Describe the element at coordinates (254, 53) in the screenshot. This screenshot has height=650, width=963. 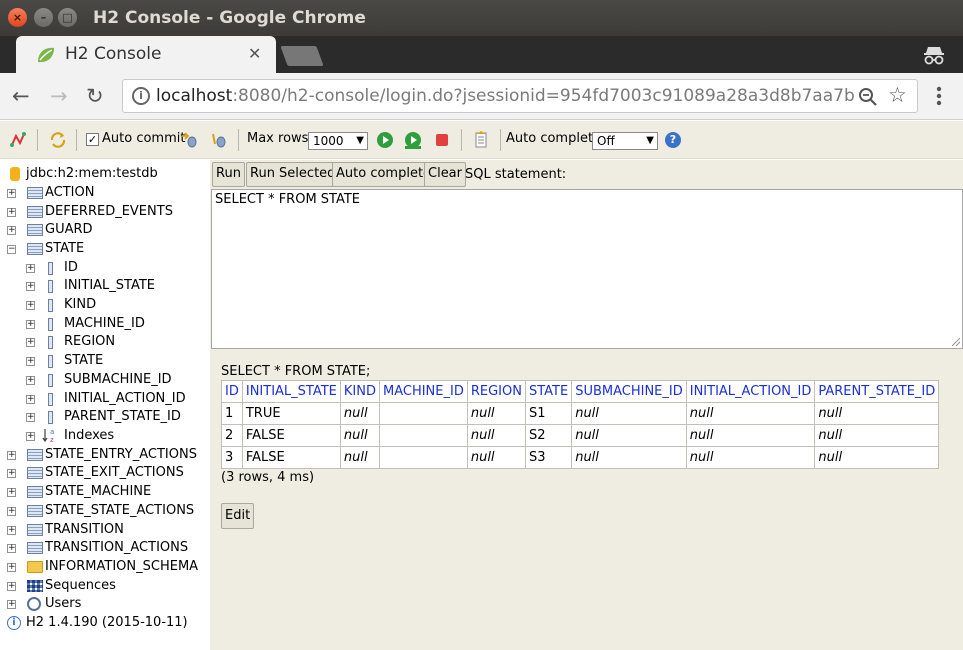
I see `tab-close-icon: ✕` at that location.